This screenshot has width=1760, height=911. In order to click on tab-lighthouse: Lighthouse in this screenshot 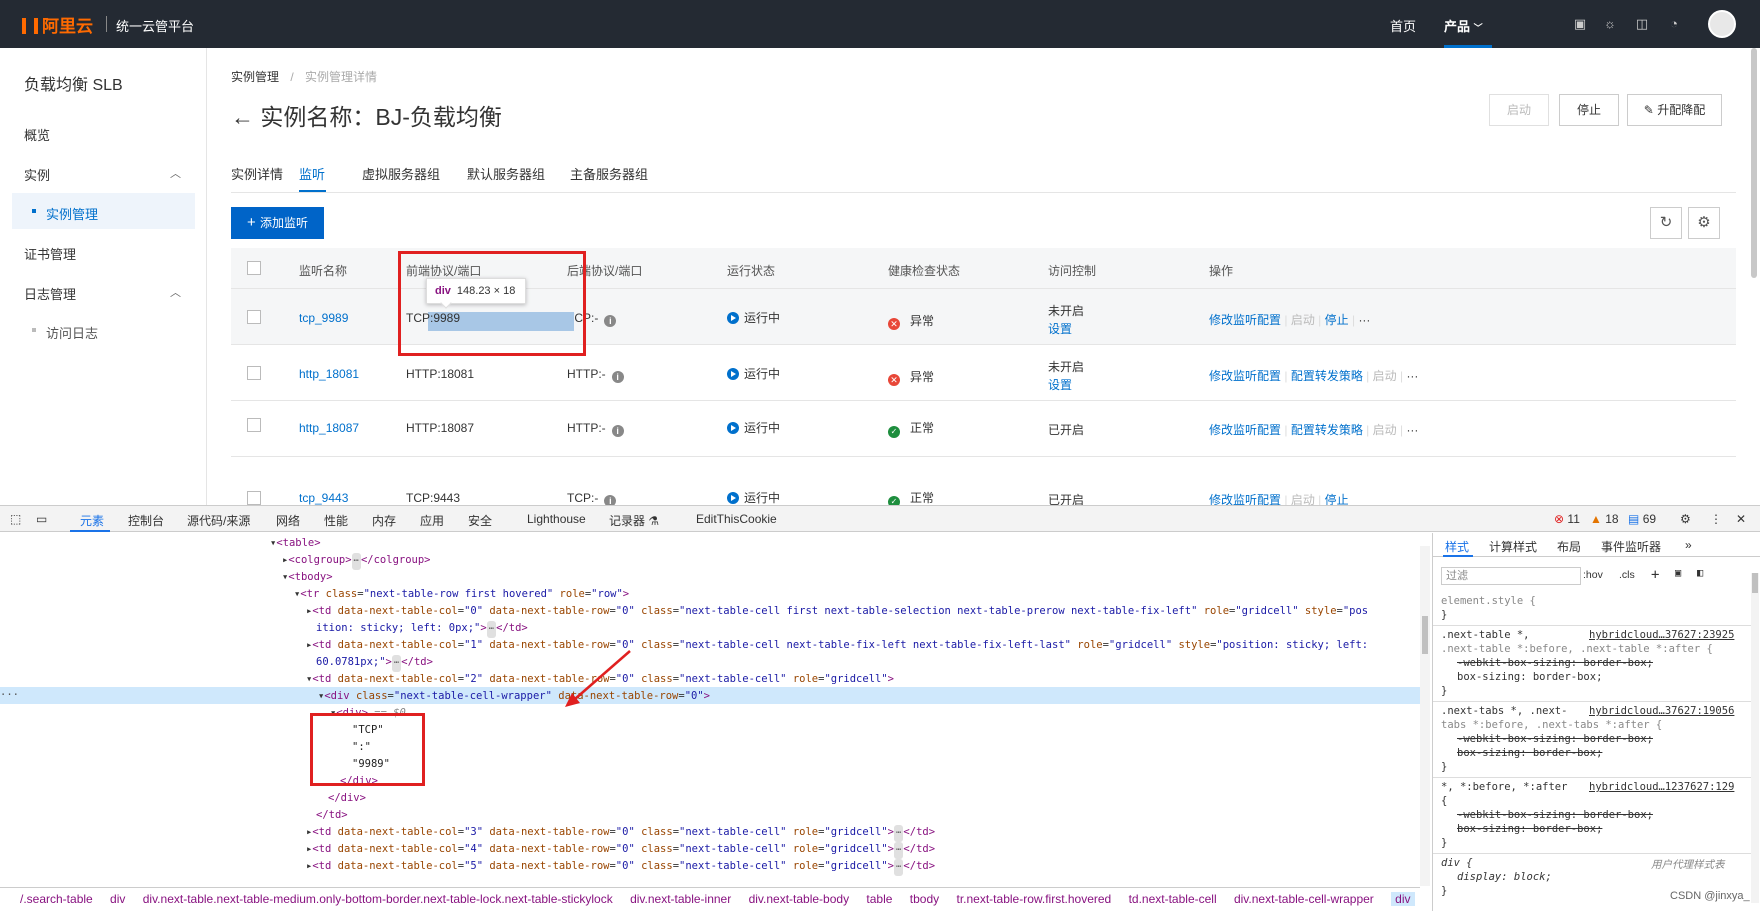, I will do `click(556, 519)`.